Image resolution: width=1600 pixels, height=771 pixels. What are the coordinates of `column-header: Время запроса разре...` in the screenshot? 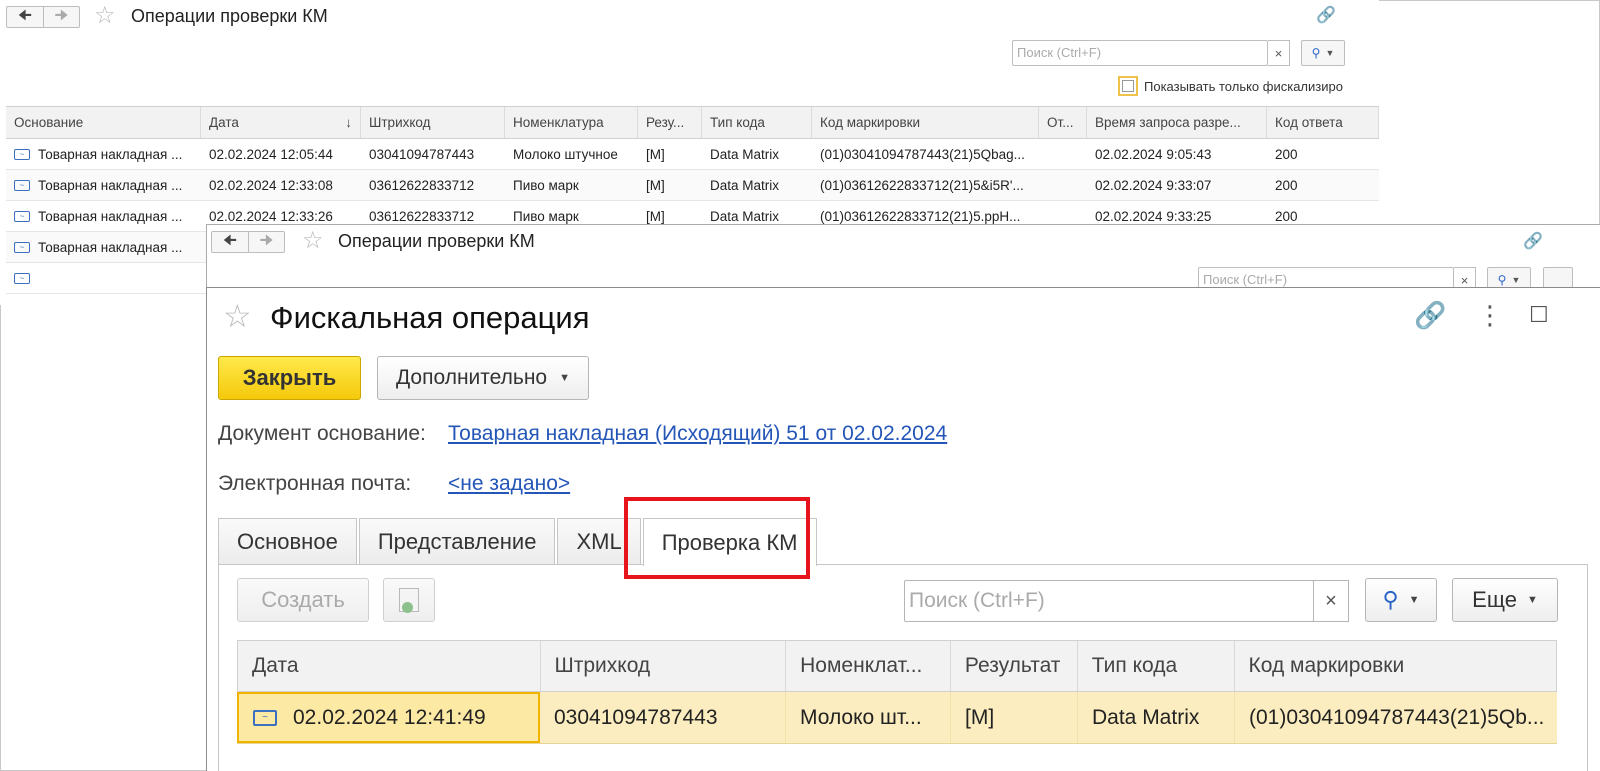 It's located at (1177, 122).